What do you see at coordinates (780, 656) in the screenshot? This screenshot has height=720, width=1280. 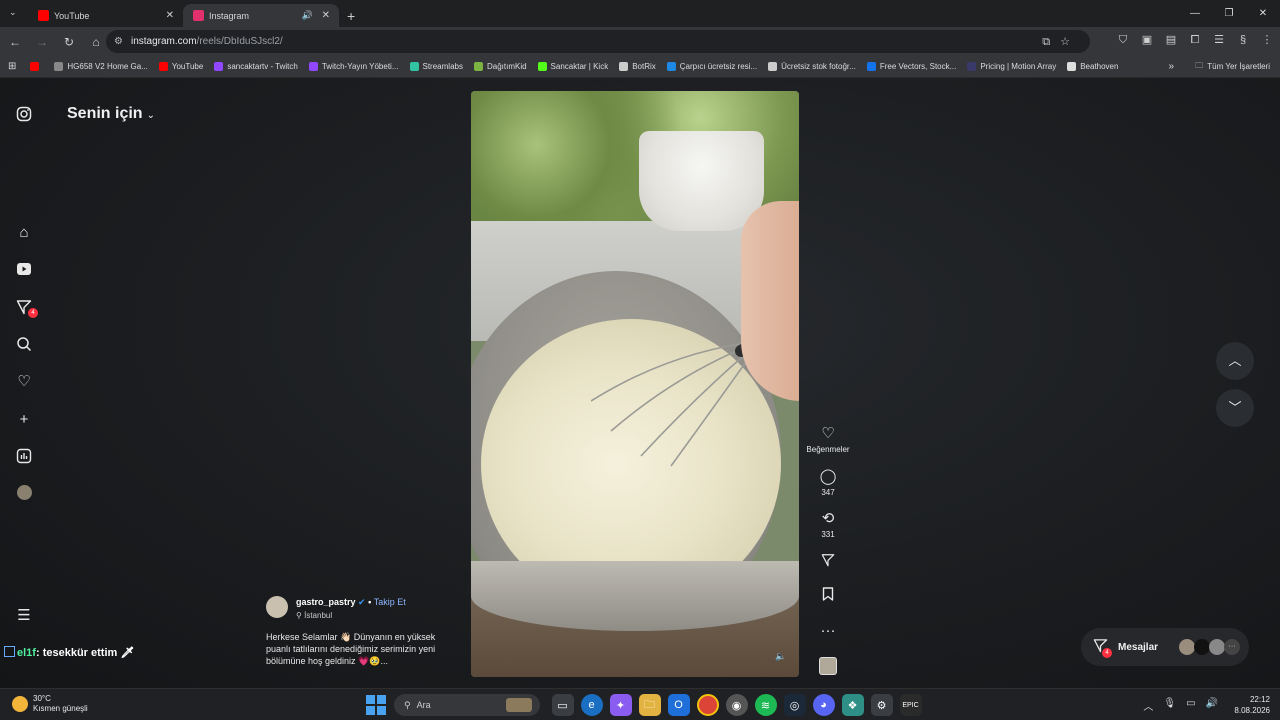 I see `mute-toggle-icon: 🔈` at bounding box center [780, 656].